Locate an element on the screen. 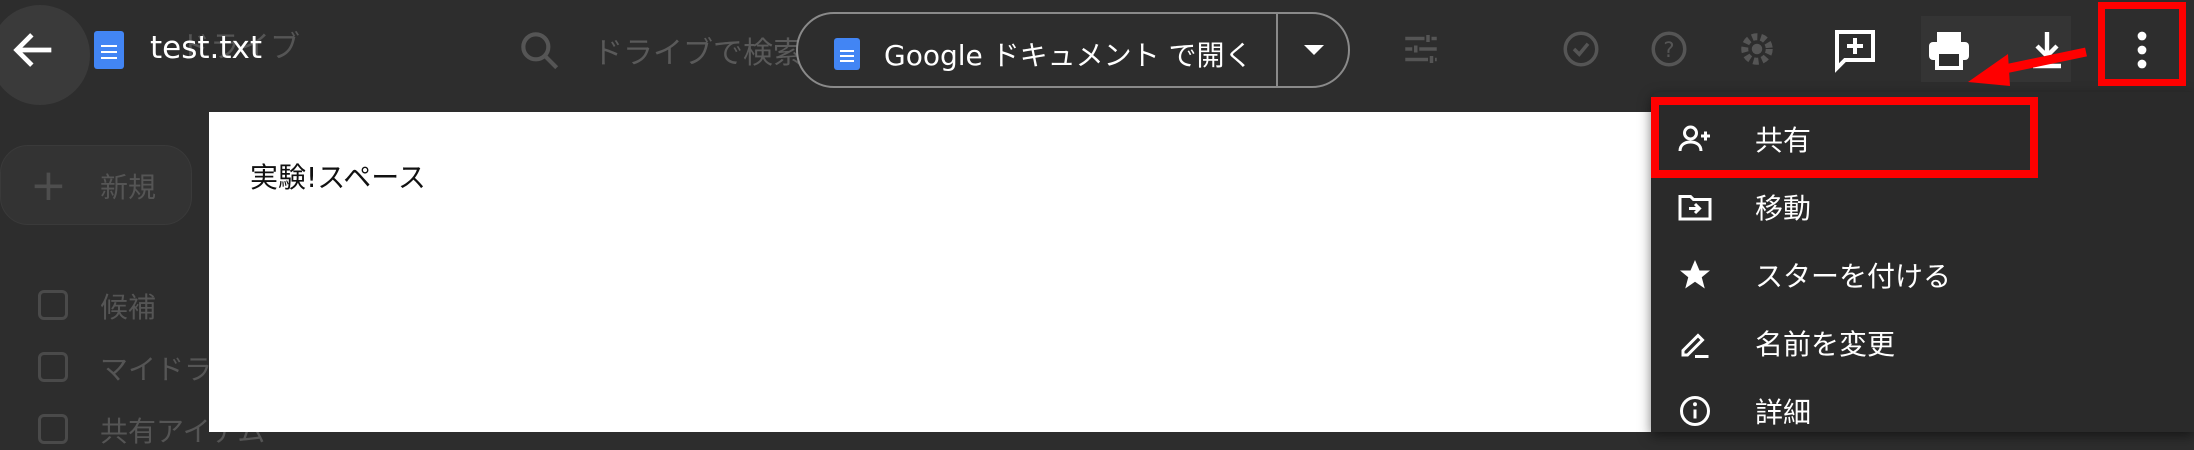 The image size is (2194, 450). drive-folder-icon is located at coordinates (53, 367).